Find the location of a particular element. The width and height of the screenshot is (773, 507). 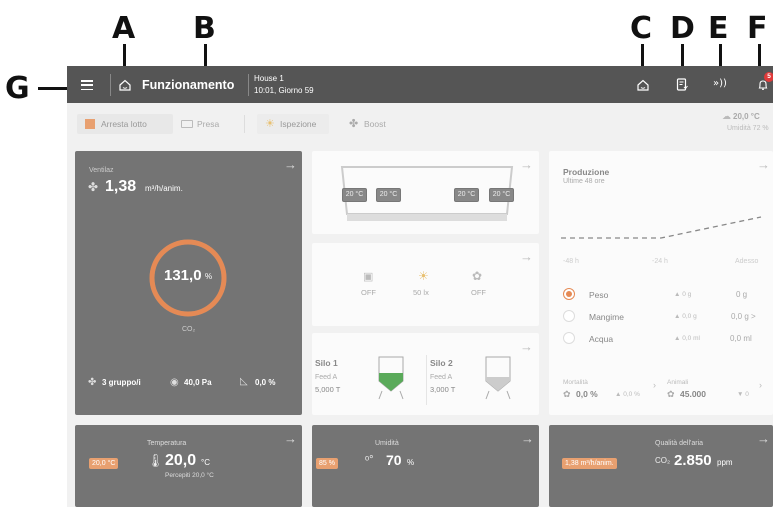

silo-1-graphic is located at coordinates (391, 378).